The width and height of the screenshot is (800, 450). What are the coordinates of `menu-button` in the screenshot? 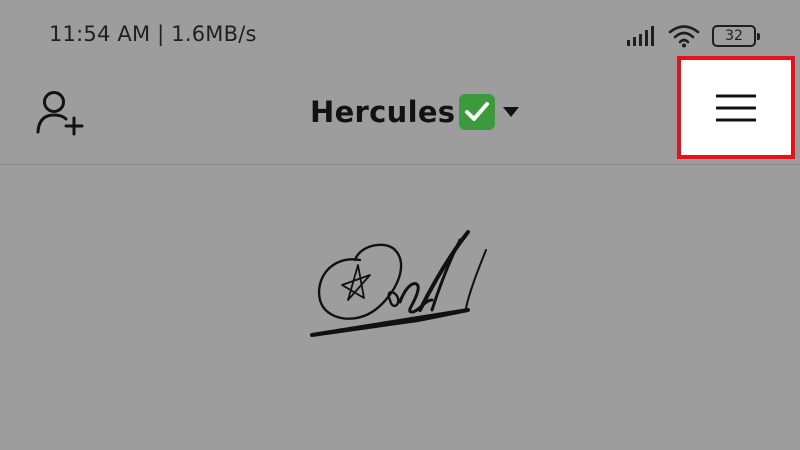 It's located at (736, 107).